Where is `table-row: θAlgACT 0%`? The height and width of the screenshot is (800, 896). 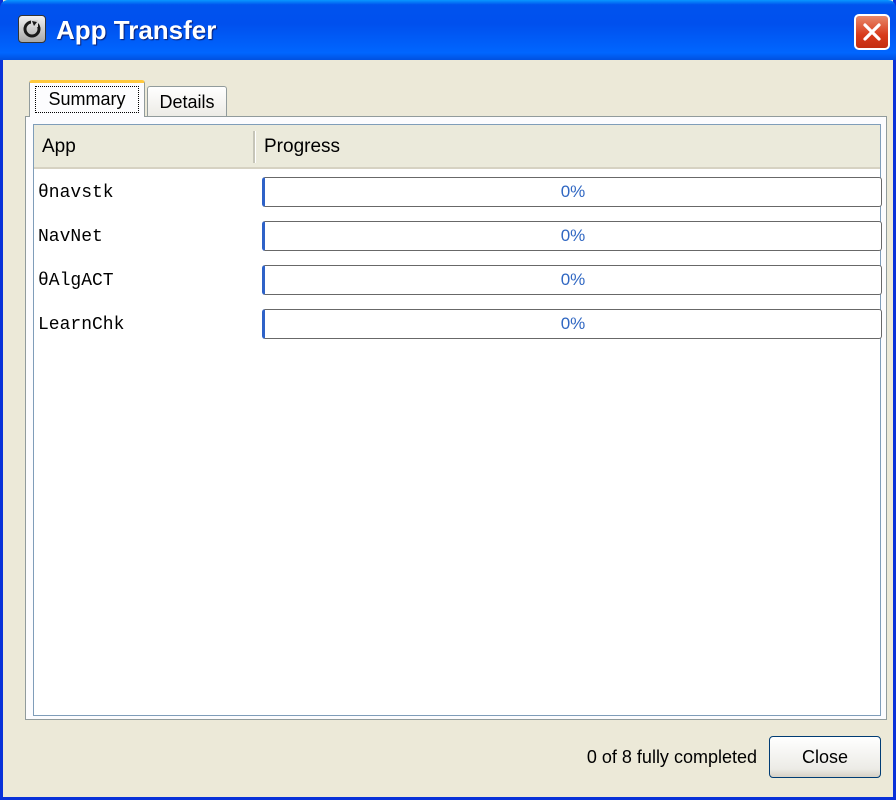 table-row: θAlgACT 0% is located at coordinates (458, 281).